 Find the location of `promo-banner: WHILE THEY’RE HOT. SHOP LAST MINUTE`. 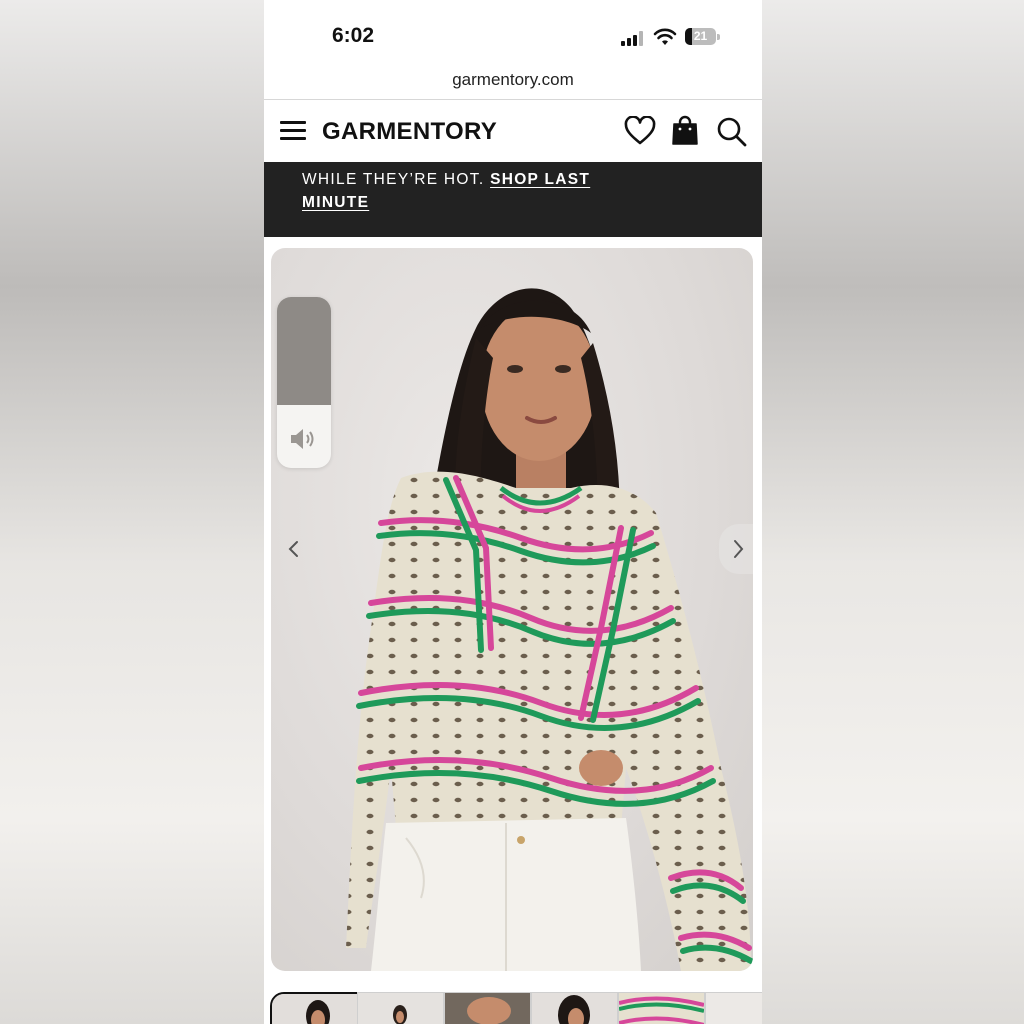

promo-banner: WHILE THEY’RE HOT. SHOP LAST MINUTE is located at coordinates (513, 199).